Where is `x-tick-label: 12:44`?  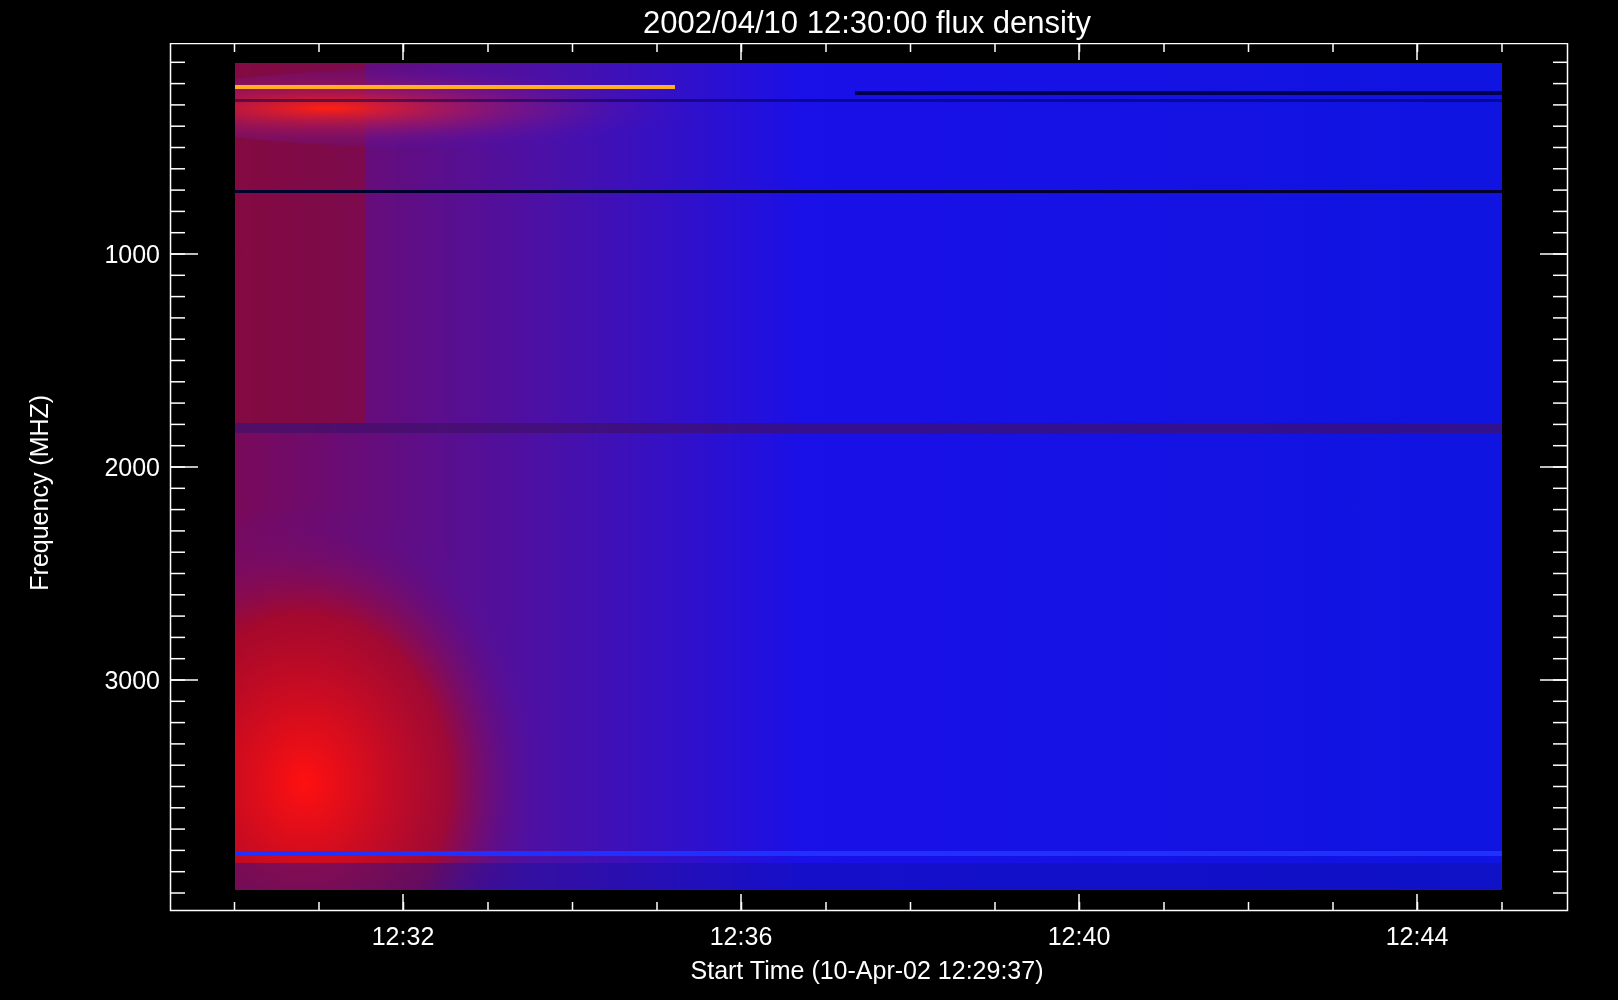
x-tick-label: 12:44 is located at coordinates (1417, 936).